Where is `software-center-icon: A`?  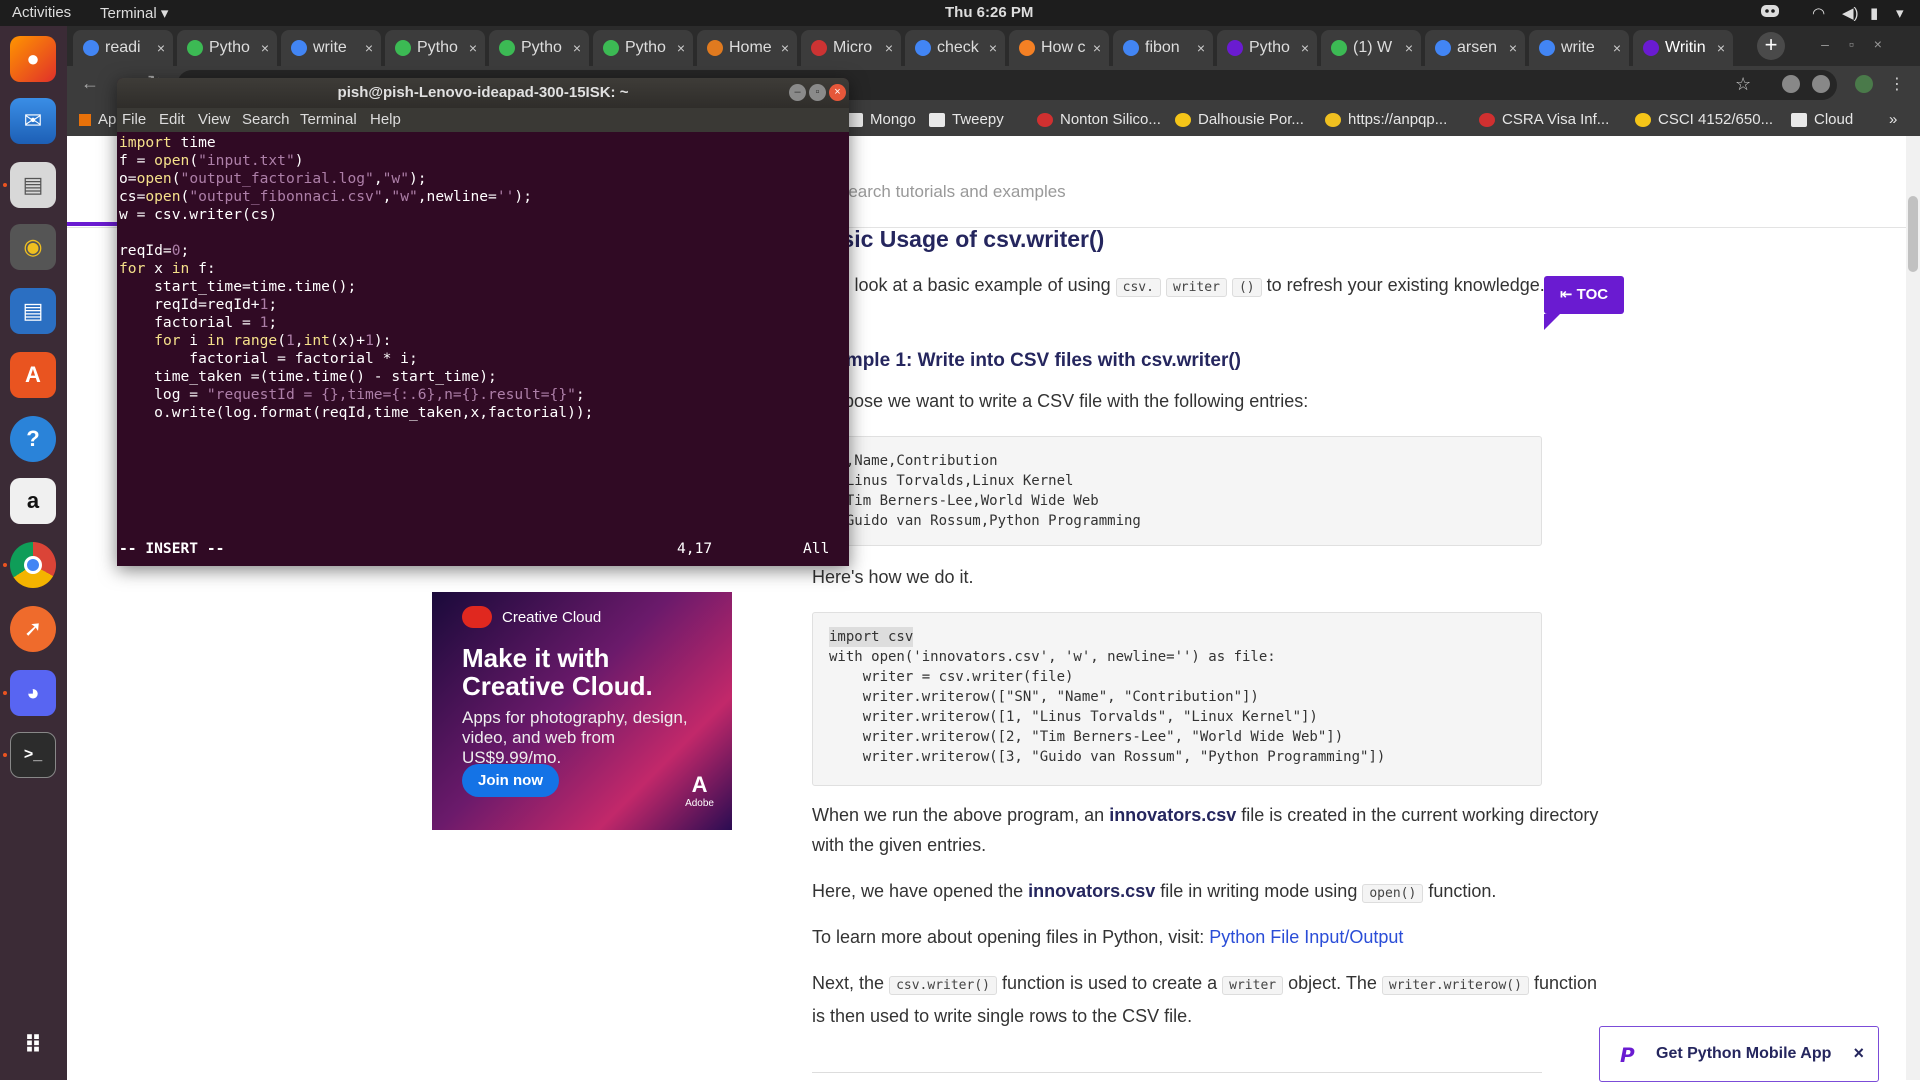
software-center-icon: A is located at coordinates (33, 375).